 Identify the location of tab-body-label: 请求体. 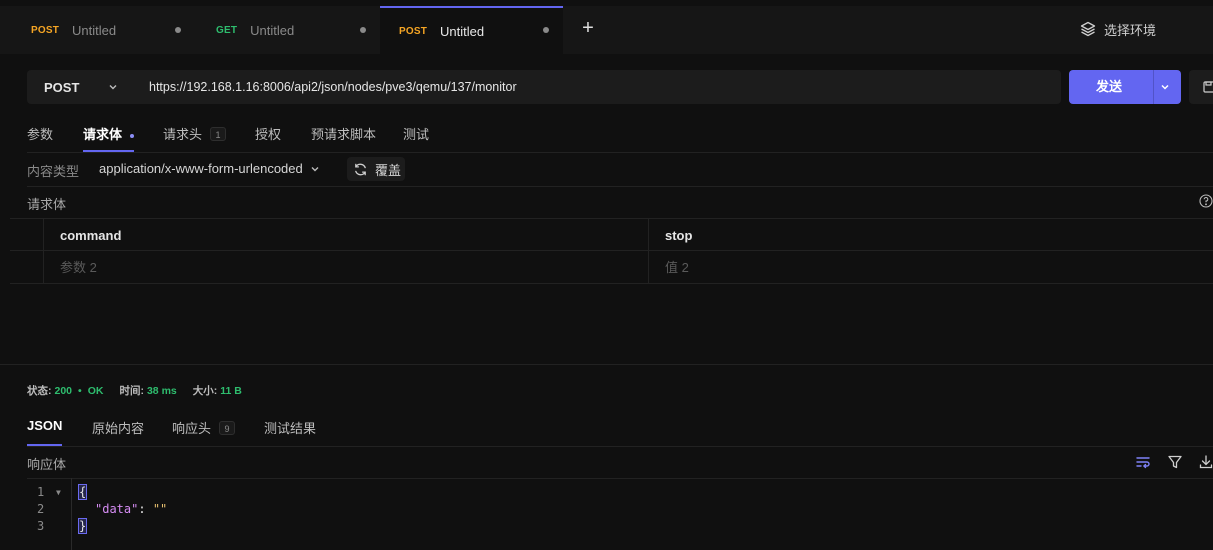
(103, 134).